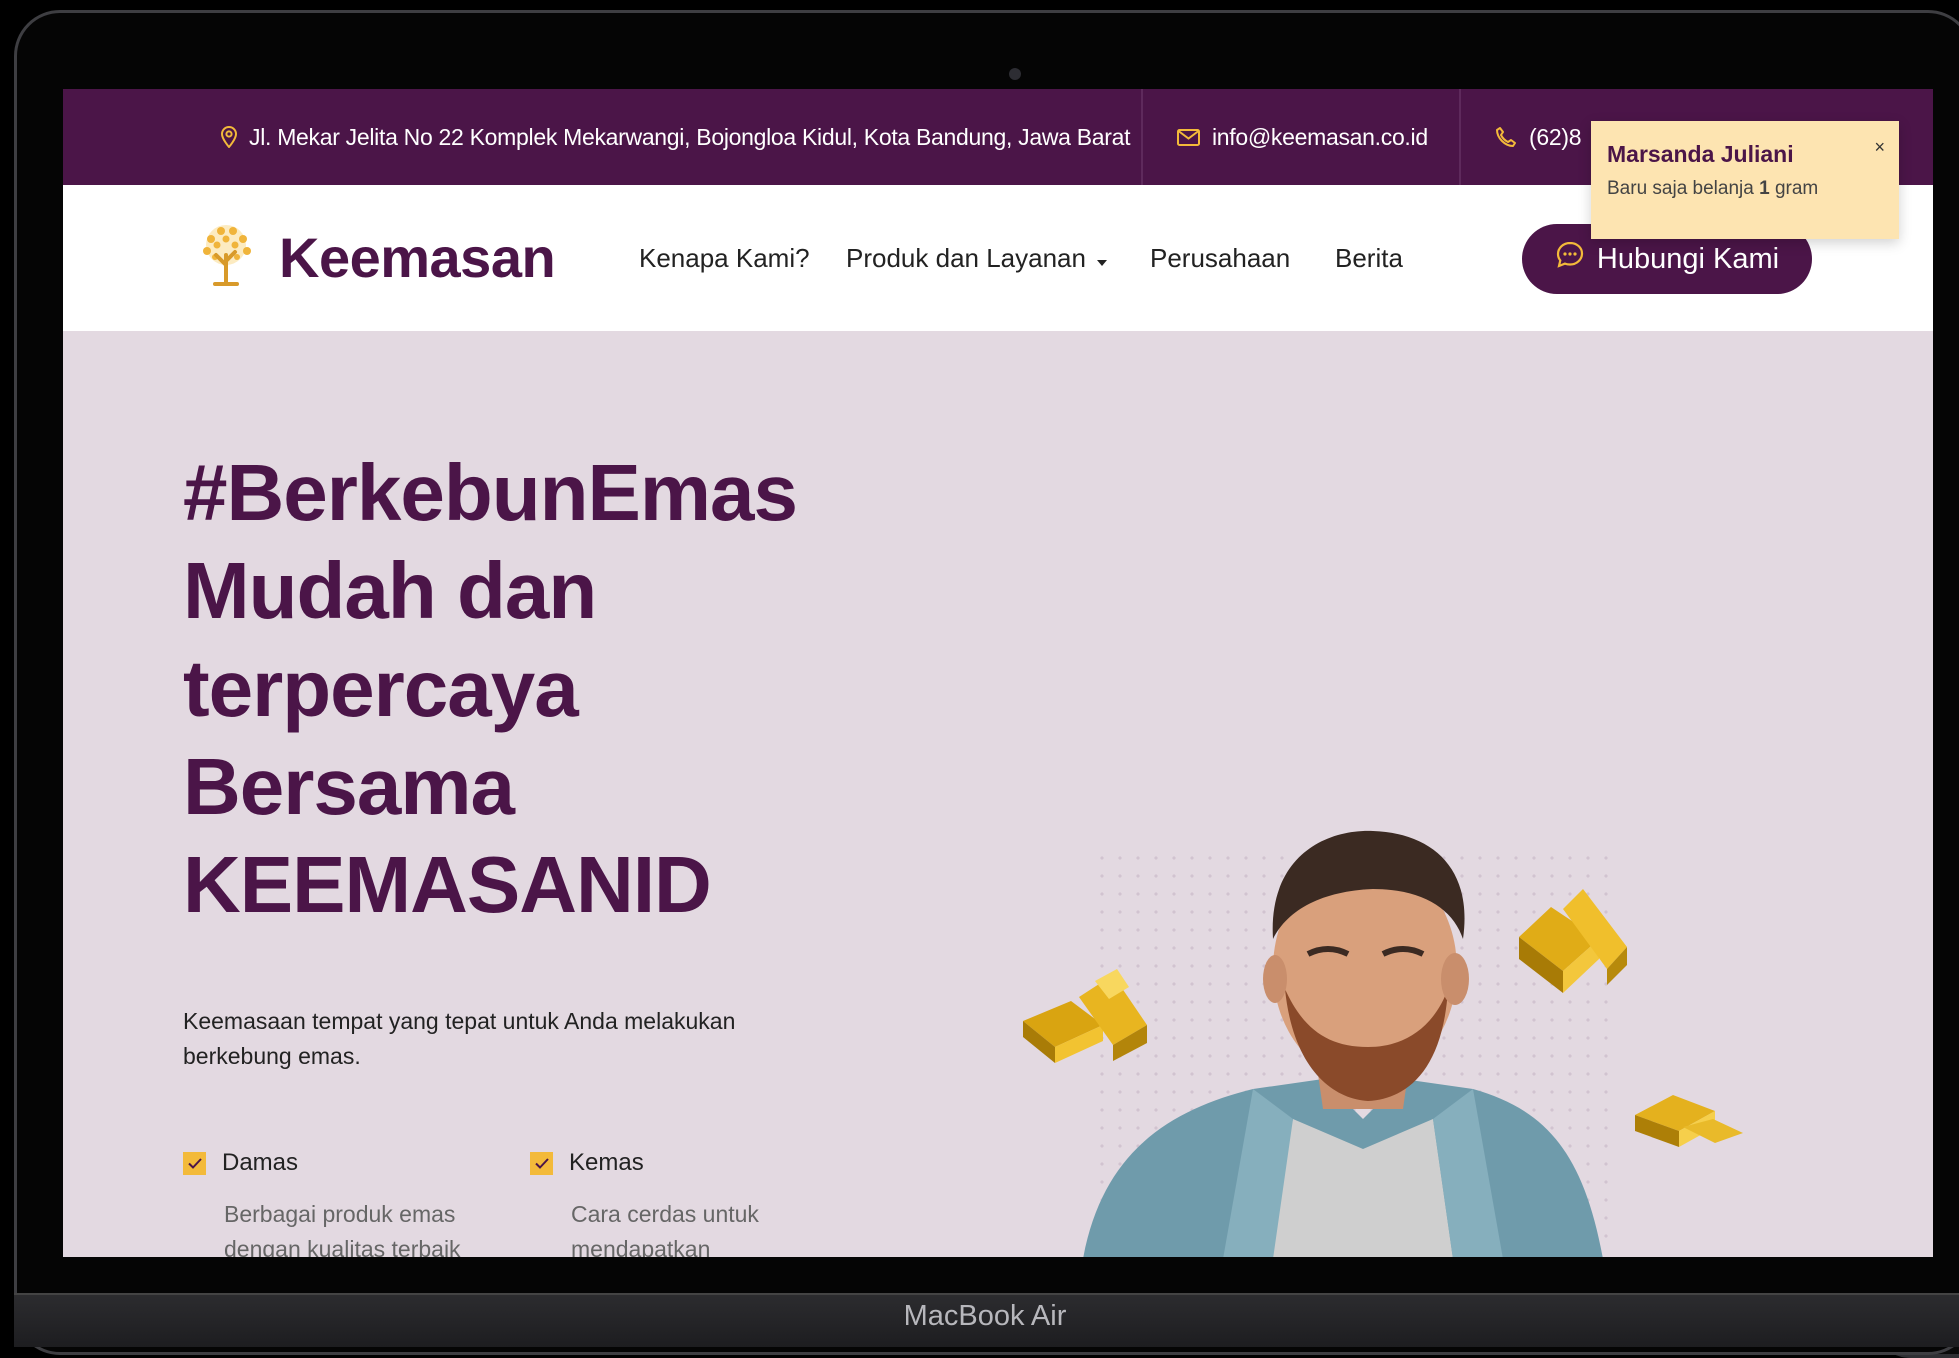 The image size is (1959, 1358). Describe the element at coordinates (417, 257) in the screenshot. I see `brand-name: Keemasan` at that location.